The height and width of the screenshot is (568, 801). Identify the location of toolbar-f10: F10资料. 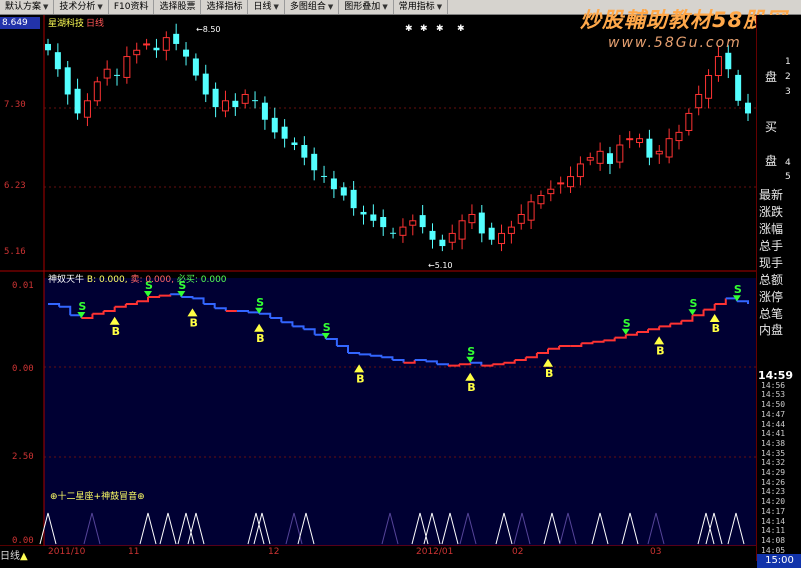
(132, 7).